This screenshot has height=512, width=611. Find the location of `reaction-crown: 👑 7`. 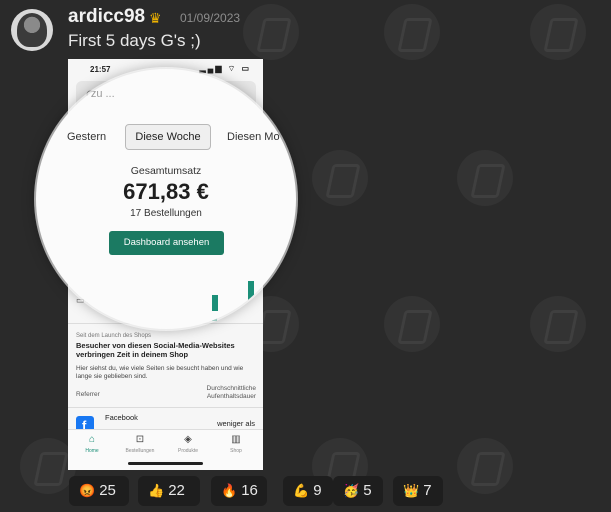

reaction-crown: 👑 7 is located at coordinates (418, 491).